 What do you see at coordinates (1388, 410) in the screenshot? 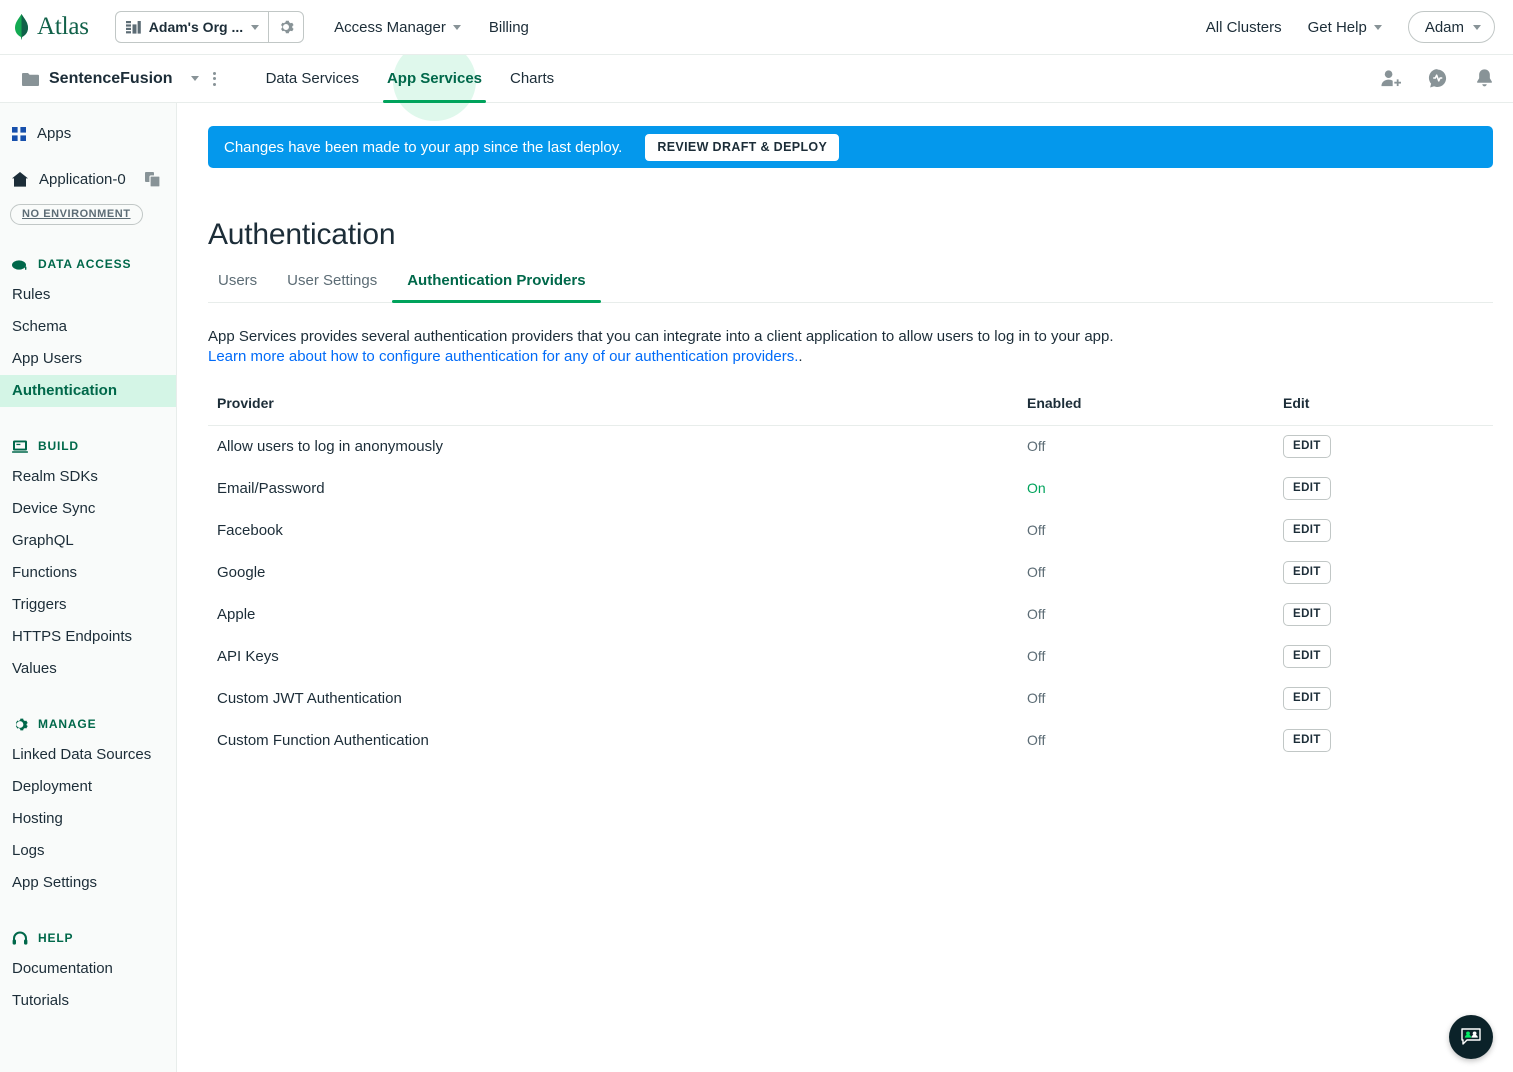
I see `column-header-edit: Edit` at bounding box center [1388, 410].